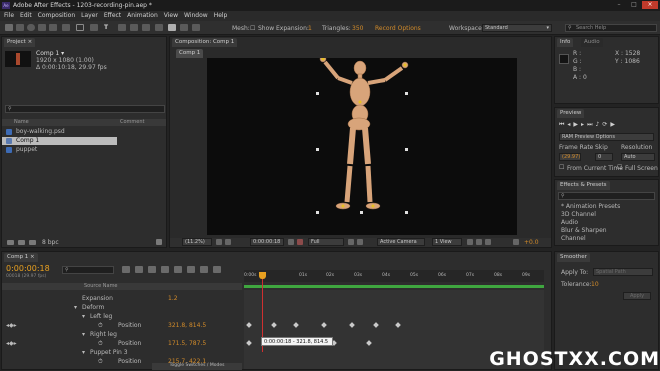 The height and width of the screenshot is (371, 660). I want to click on new-composition-icon, so click(32, 242).